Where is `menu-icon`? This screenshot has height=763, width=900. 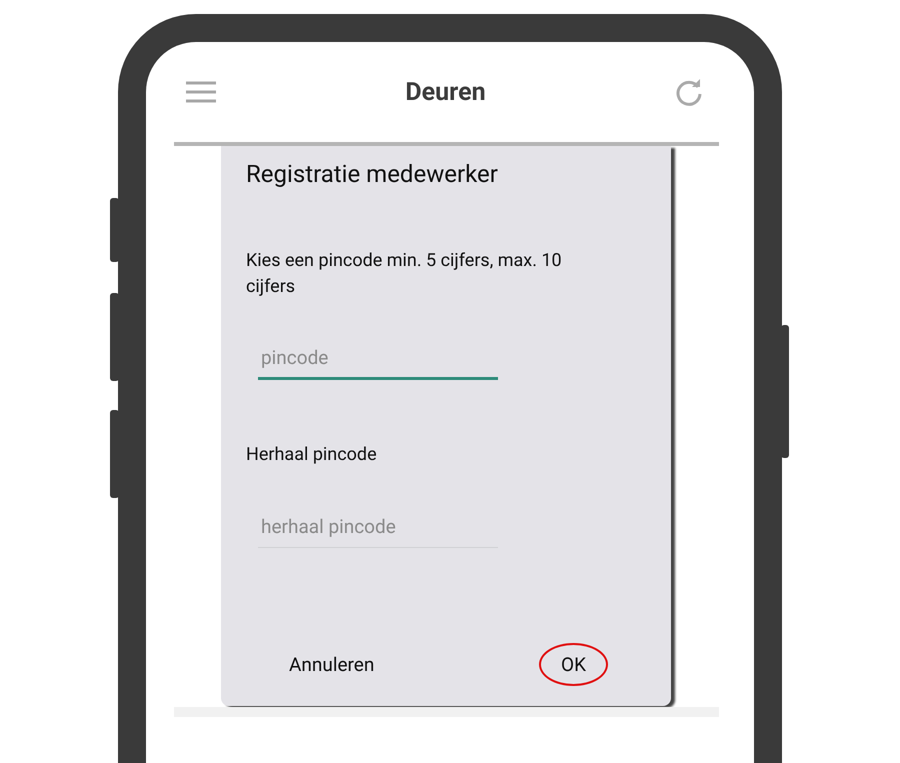 menu-icon is located at coordinates (201, 92).